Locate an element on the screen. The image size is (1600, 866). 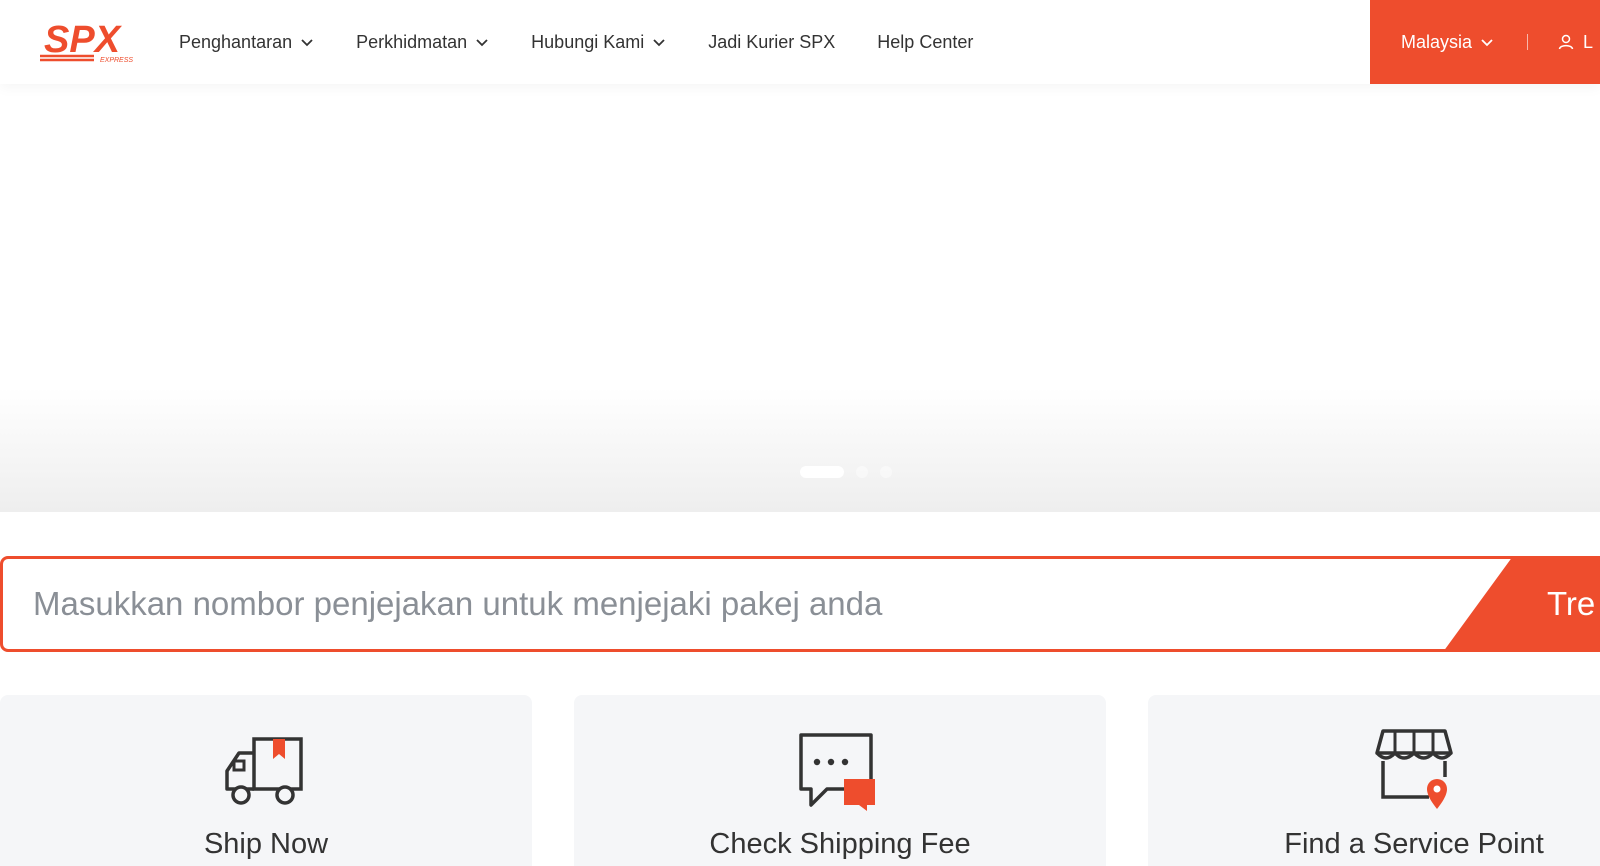
delivery-truck-icon is located at coordinates (264, 771).